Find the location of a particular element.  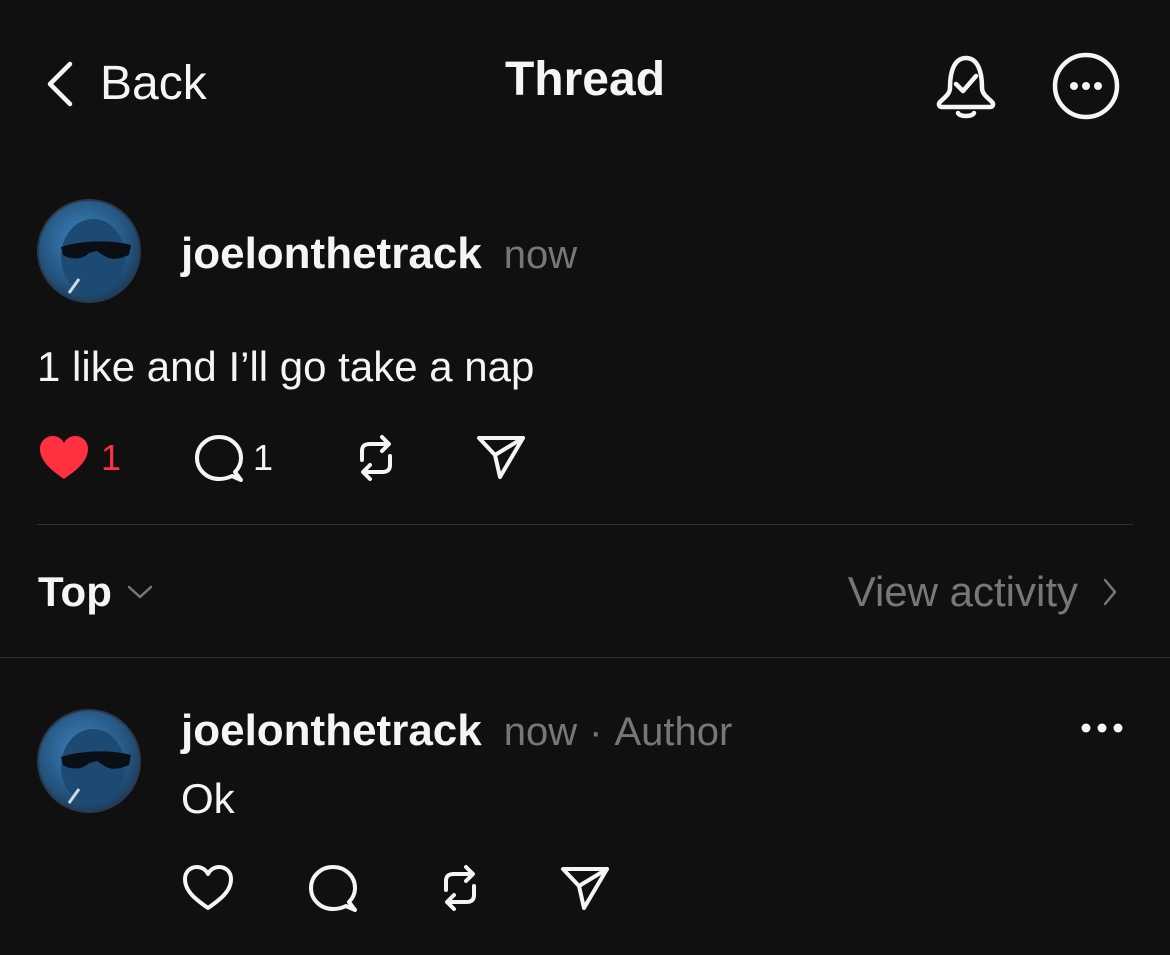

reply-username: joelonthetrack is located at coordinates (331, 731).